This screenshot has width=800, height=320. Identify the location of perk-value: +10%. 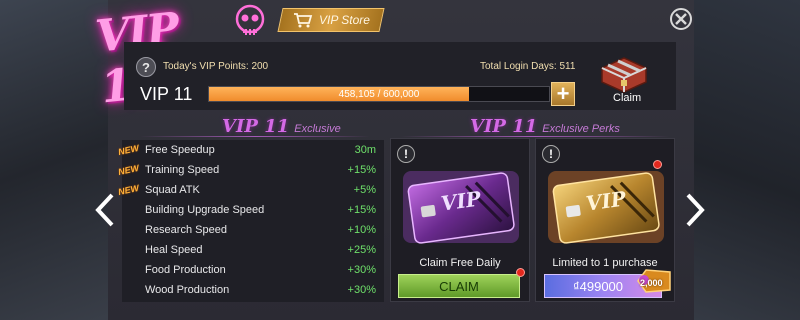
(361, 230).